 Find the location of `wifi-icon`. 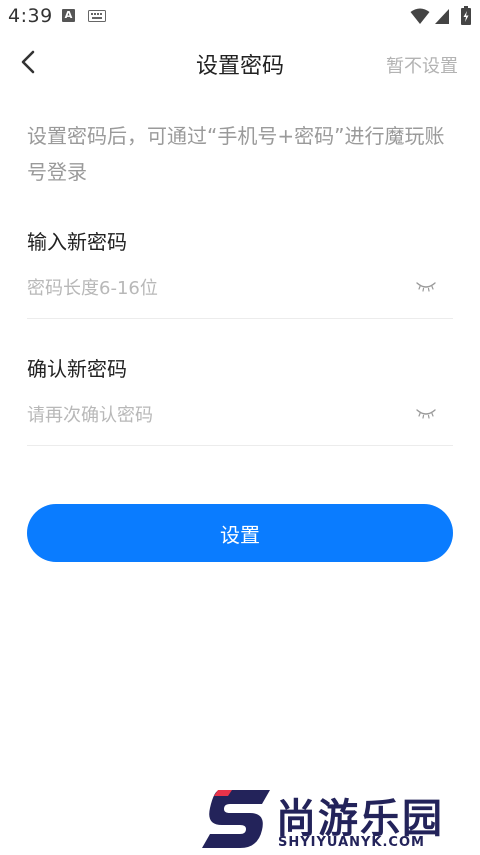

wifi-icon is located at coordinates (420, 16).